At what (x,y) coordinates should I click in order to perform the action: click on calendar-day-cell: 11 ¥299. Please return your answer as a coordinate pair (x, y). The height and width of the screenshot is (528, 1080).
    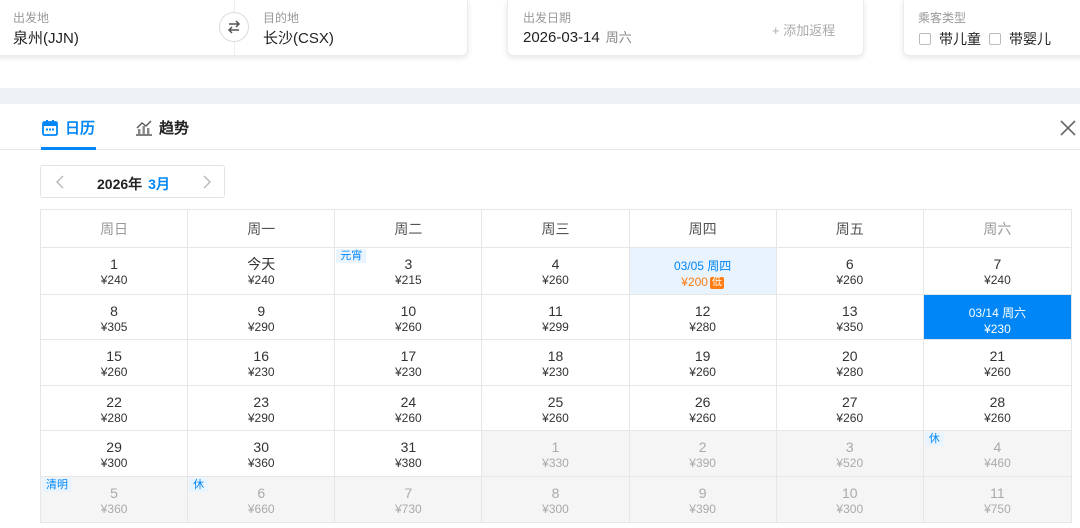
    Looking at the image, I should click on (556, 317).